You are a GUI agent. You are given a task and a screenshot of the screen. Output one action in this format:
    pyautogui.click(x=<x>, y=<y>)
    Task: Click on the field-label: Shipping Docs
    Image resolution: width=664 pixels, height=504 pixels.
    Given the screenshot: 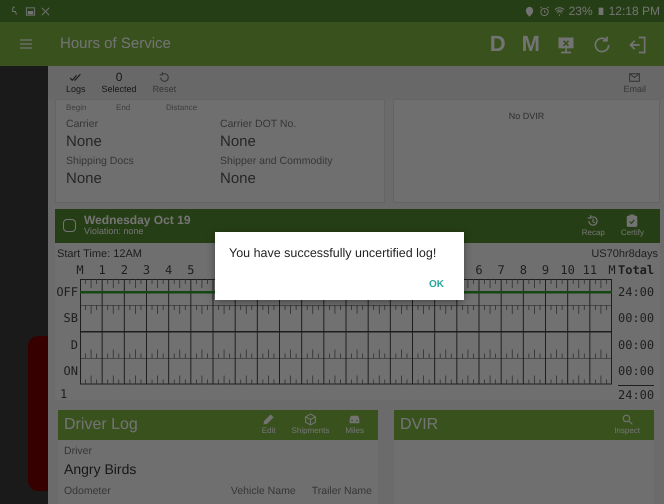 What is the action you would take?
    pyautogui.click(x=100, y=162)
    